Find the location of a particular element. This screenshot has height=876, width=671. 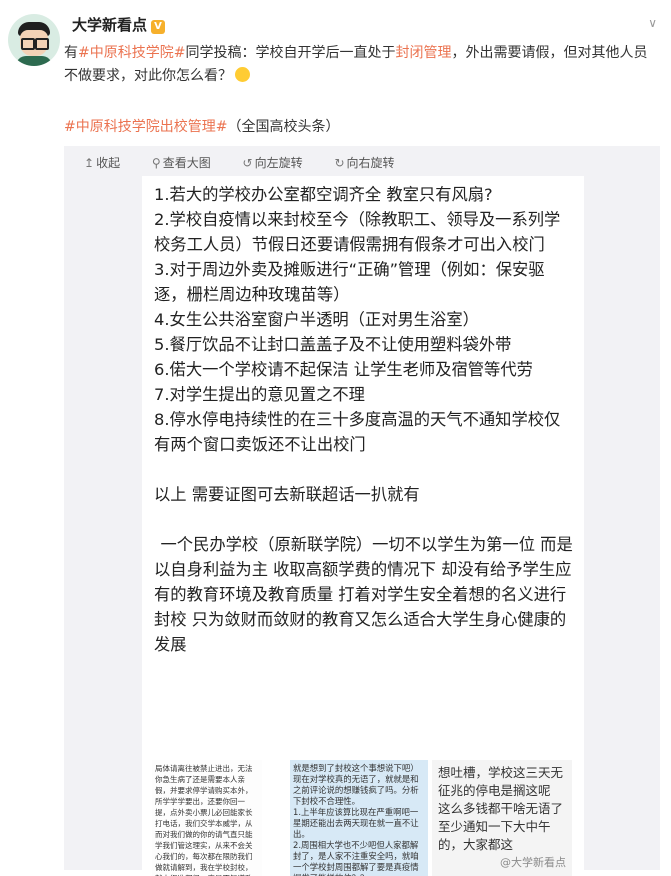

topic-tag-exit-management: #中原科技学院出校管理# is located at coordinates (145, 127).